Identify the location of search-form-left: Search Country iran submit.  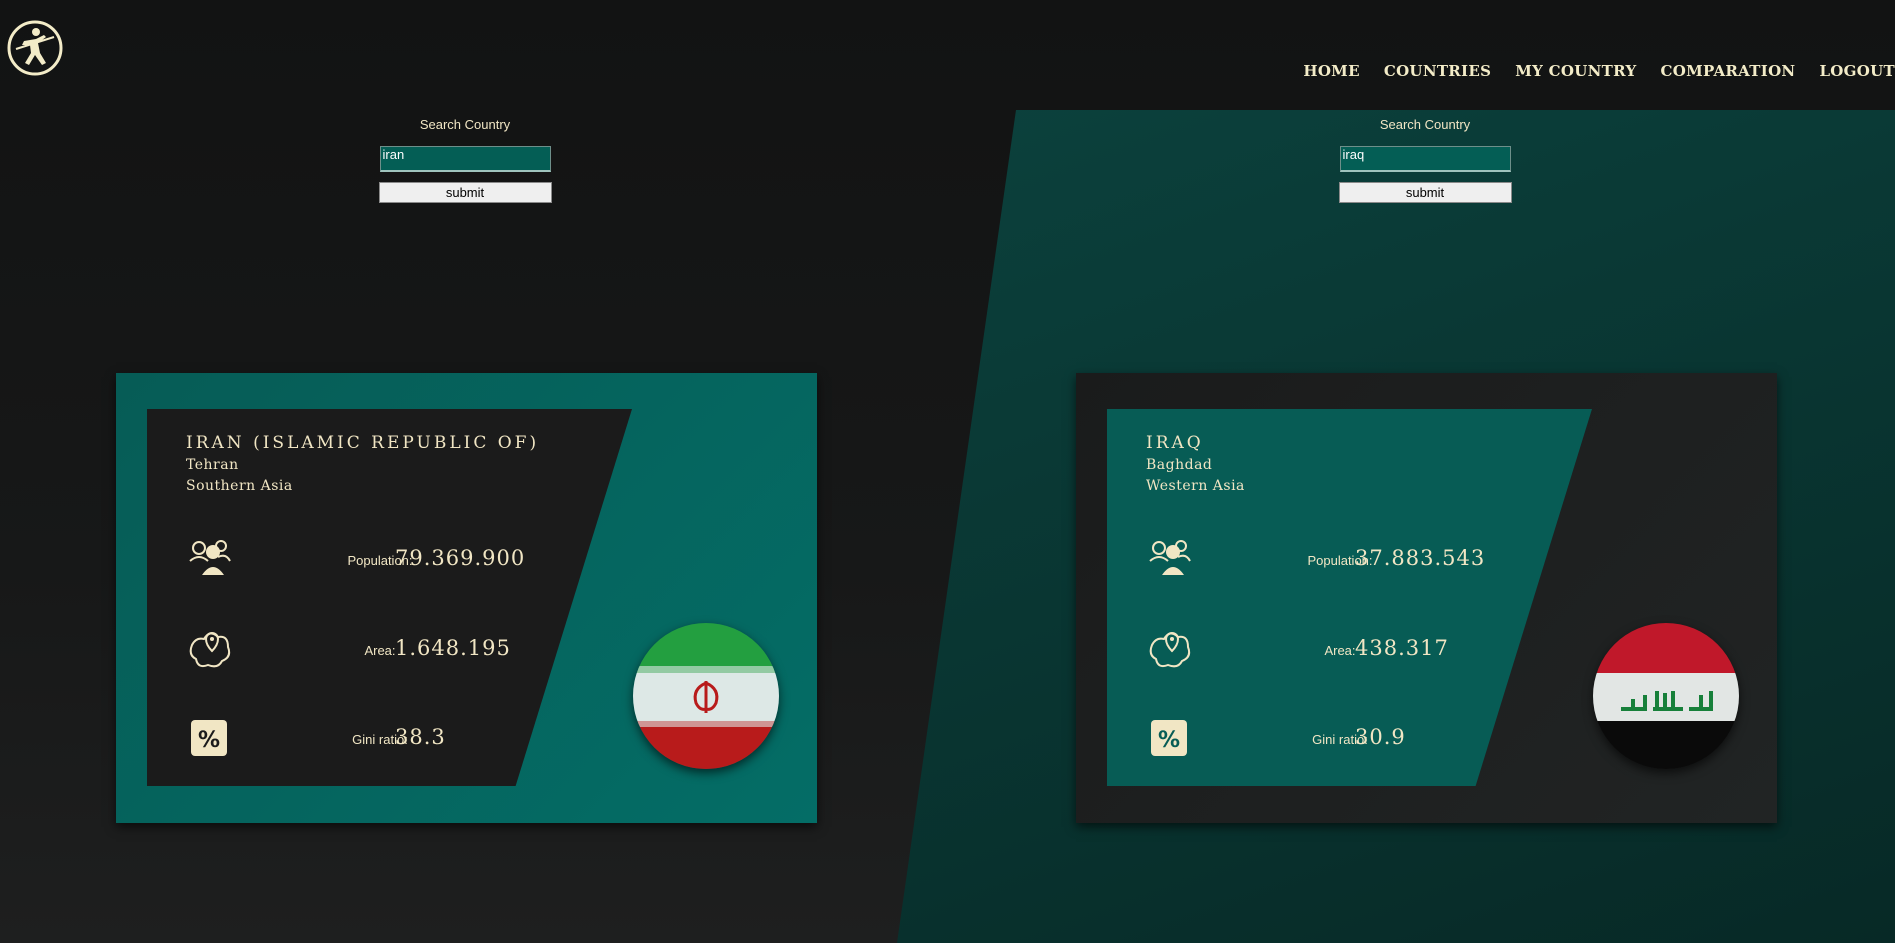
(465, 160).